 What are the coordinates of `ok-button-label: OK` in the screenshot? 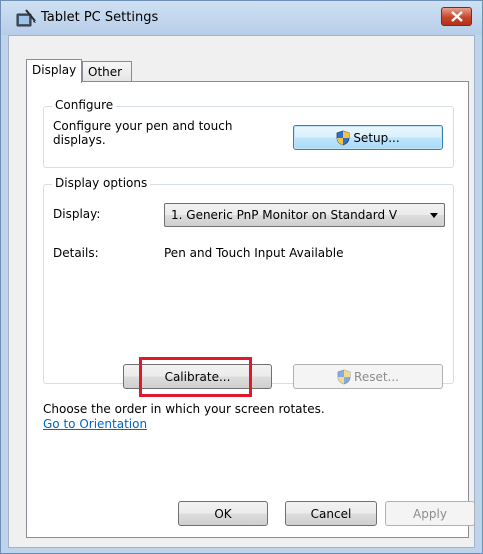 It's located at (223, 513).